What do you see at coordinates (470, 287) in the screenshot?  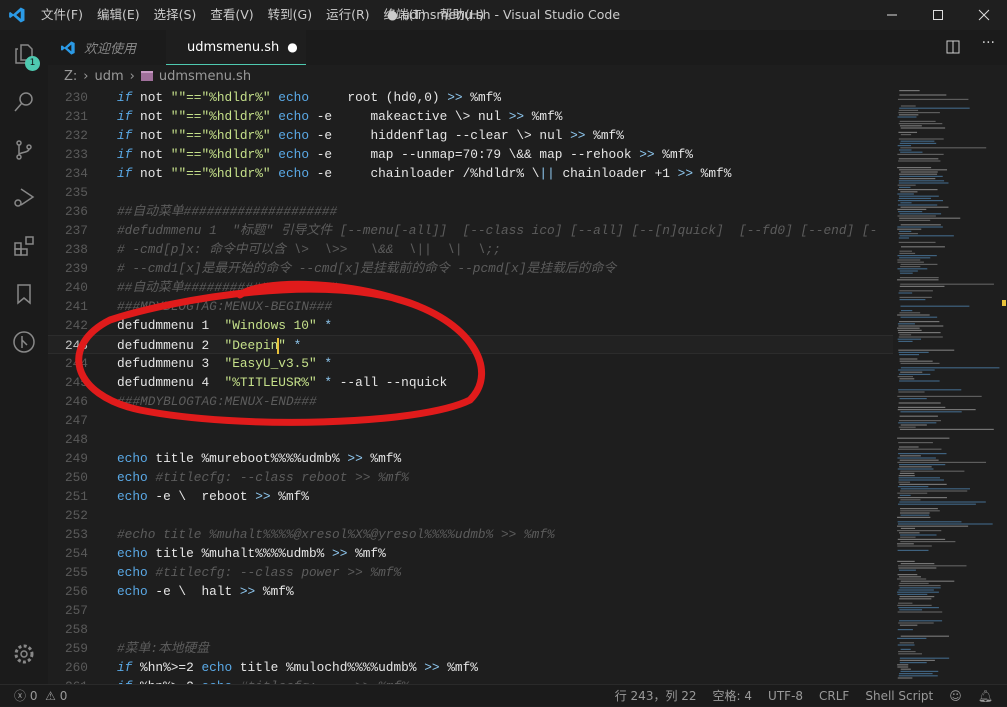 I see `code-line: 240 ##自动菜单####################` at bounding box center [470, 287].